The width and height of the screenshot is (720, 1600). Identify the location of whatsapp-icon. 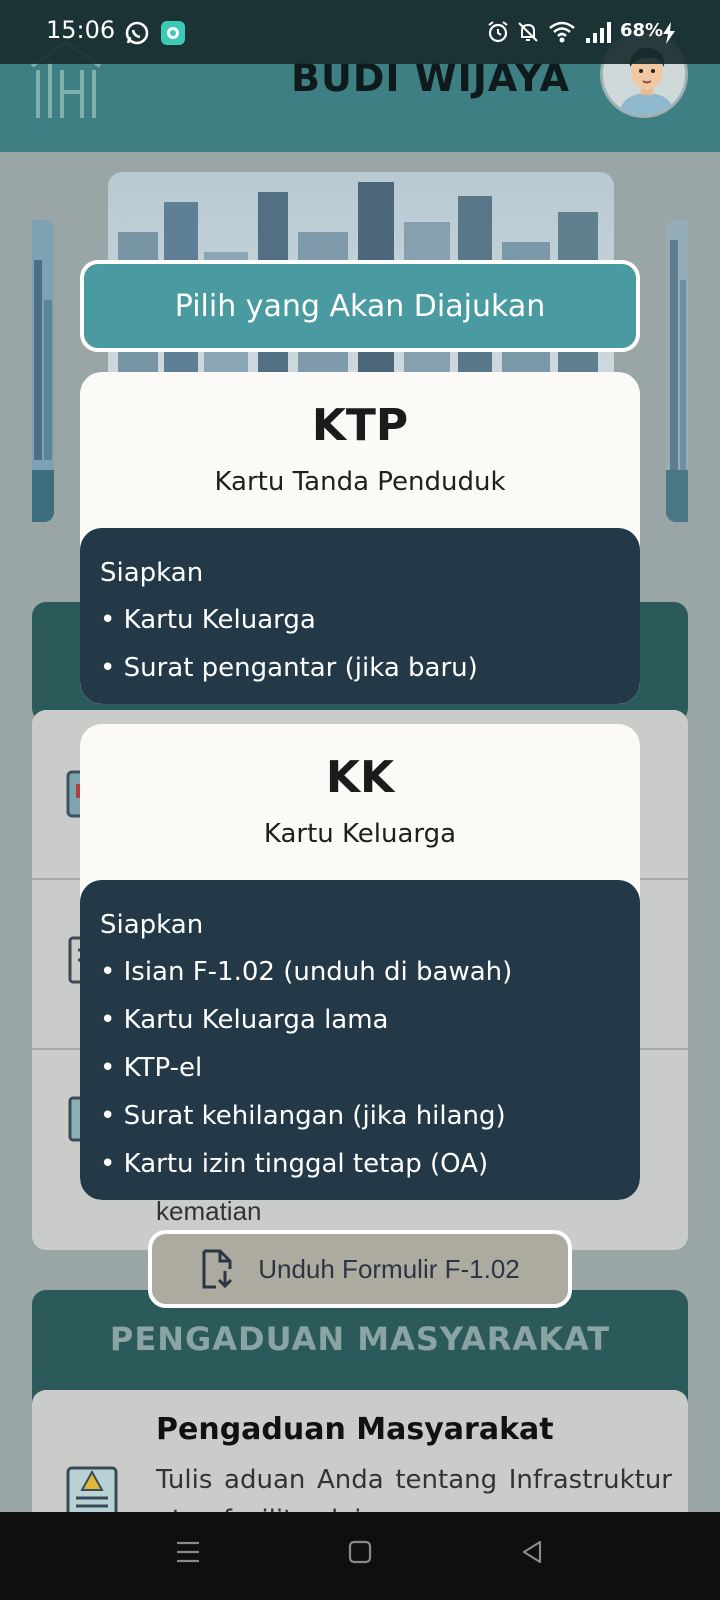
(137, 33).